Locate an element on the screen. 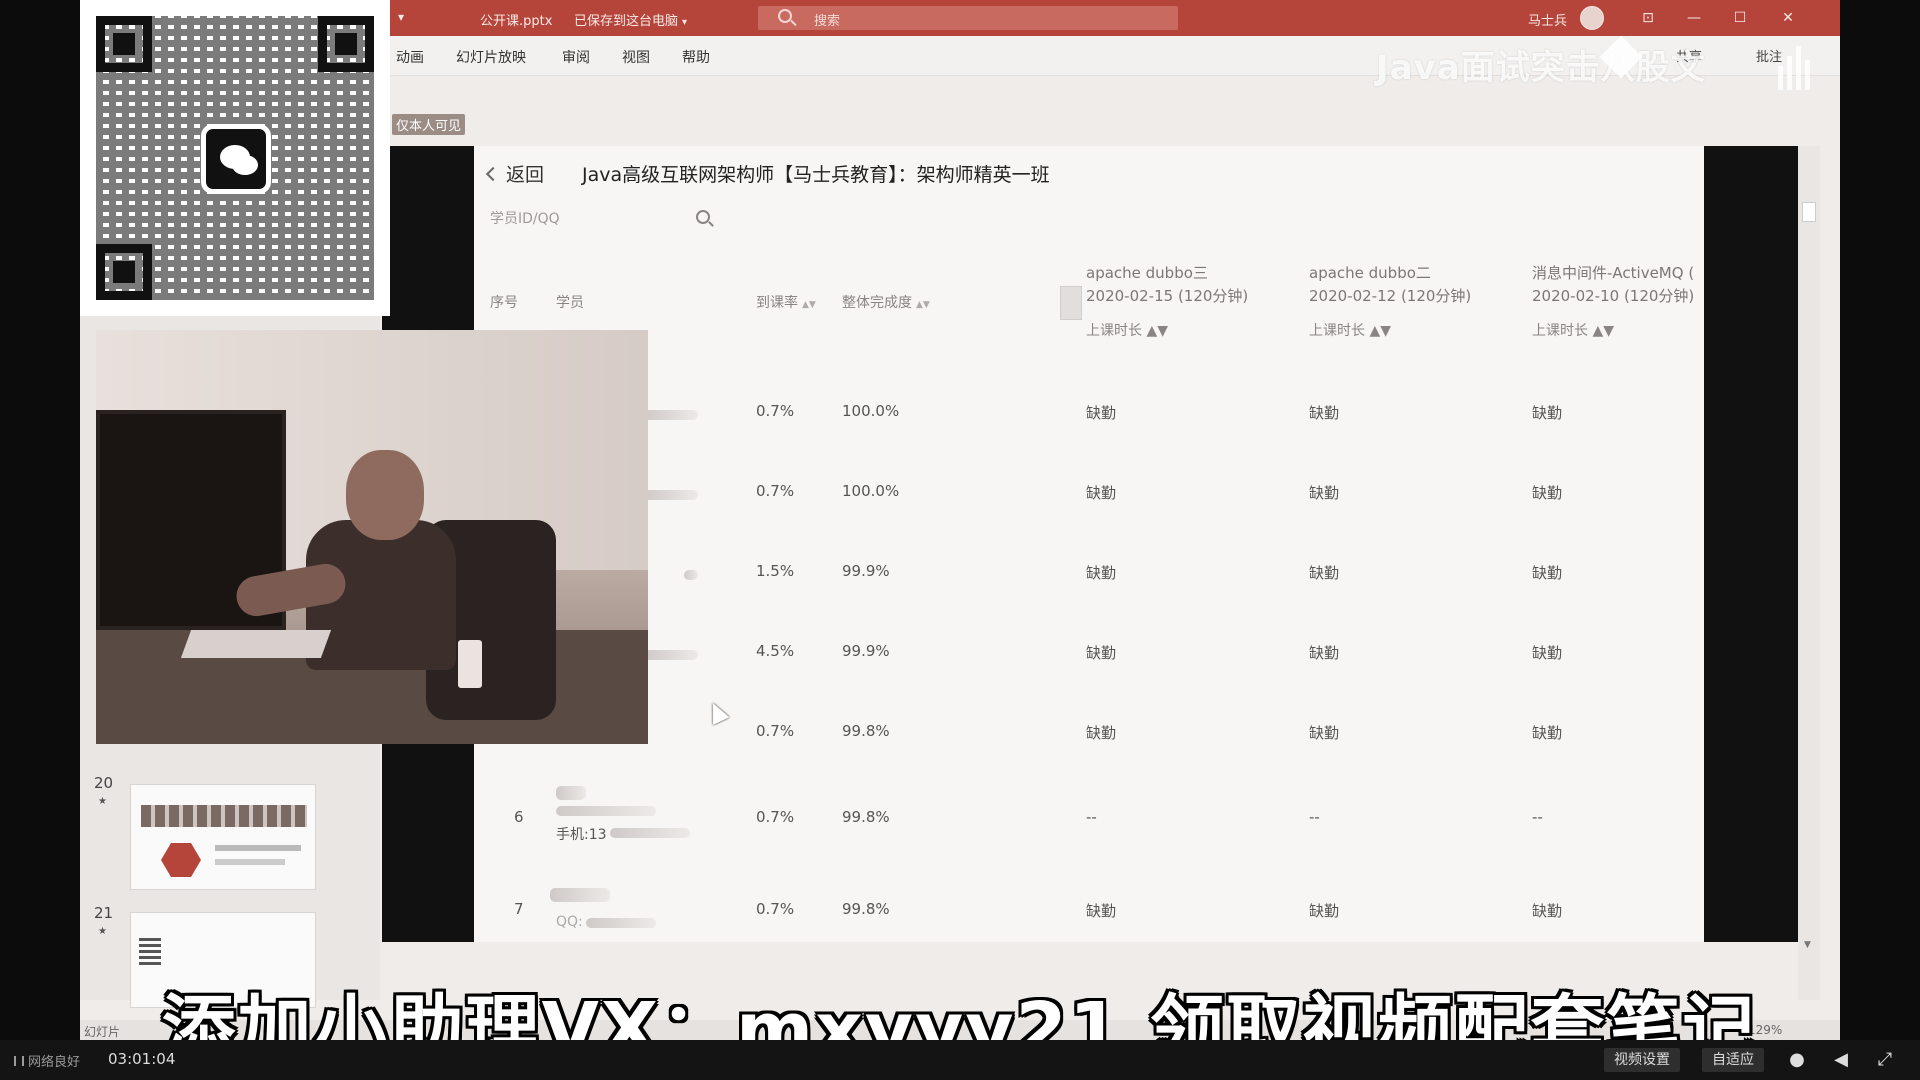 This screenshot has width=1920, height=1080. wechat-qr-code is located at coordinates (235, 158).